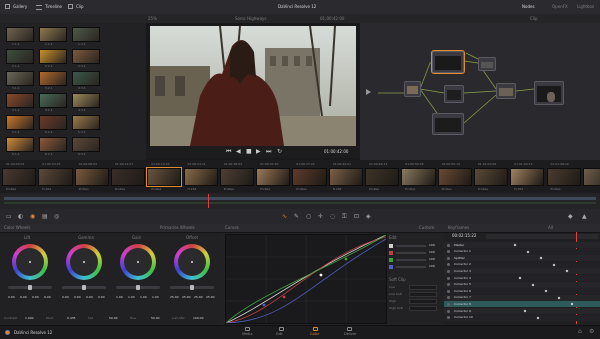 The height and width of the screenshot is (339, 600). What do you see at coordinates (268, 152) in the screenshot?
I see `skip-forward-icon: ⏭` at bounding box center [268, 152].